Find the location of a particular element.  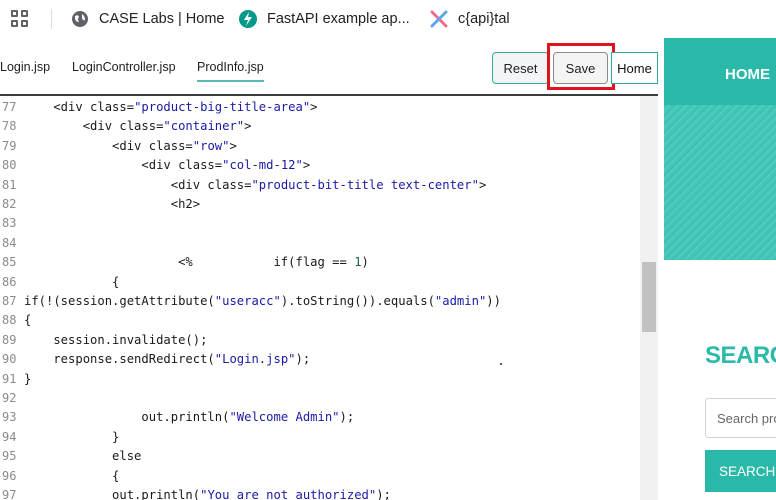

line-number: 83 is located at coordinates (9, 223).